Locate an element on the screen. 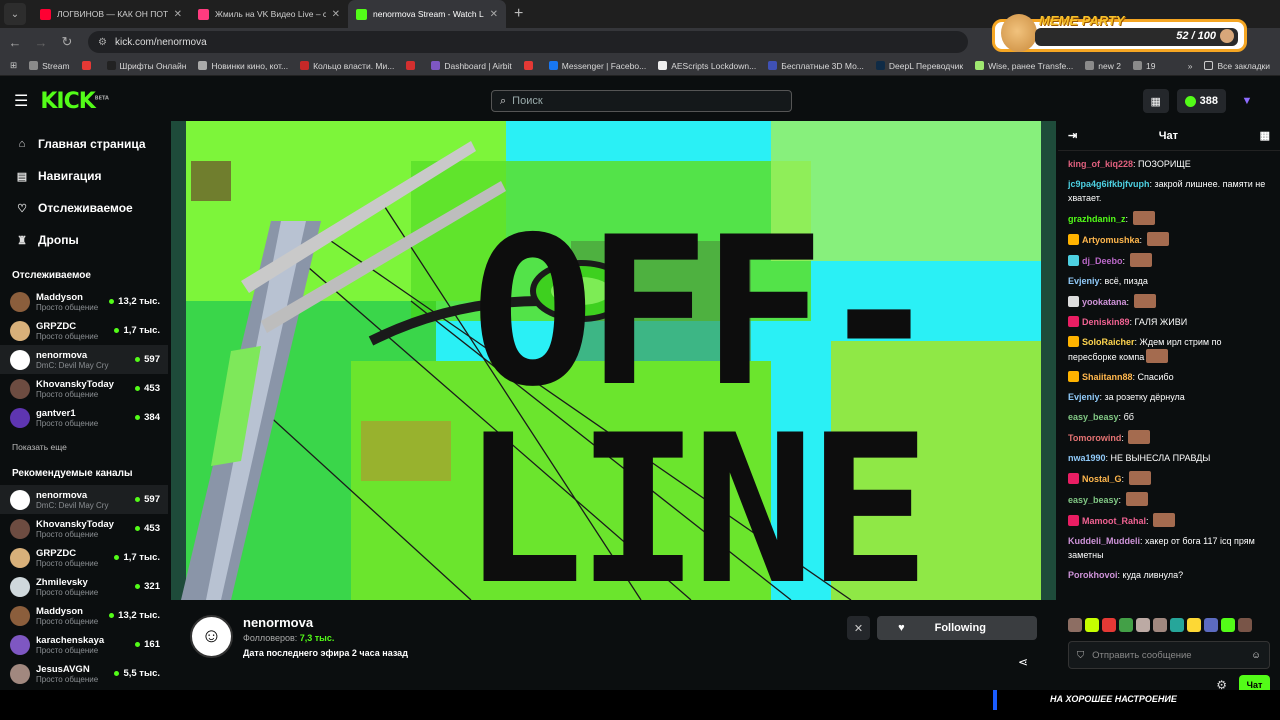  chat-username: Mamoot_Rahal is located at coordinates (1114, 521).